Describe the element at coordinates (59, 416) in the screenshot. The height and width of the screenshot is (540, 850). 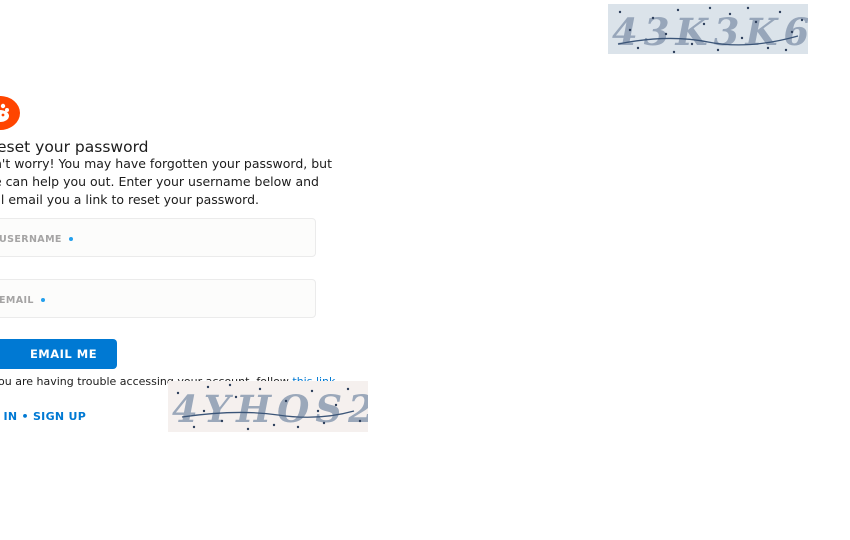
I see `signup-link: SIGN UP` at that location.